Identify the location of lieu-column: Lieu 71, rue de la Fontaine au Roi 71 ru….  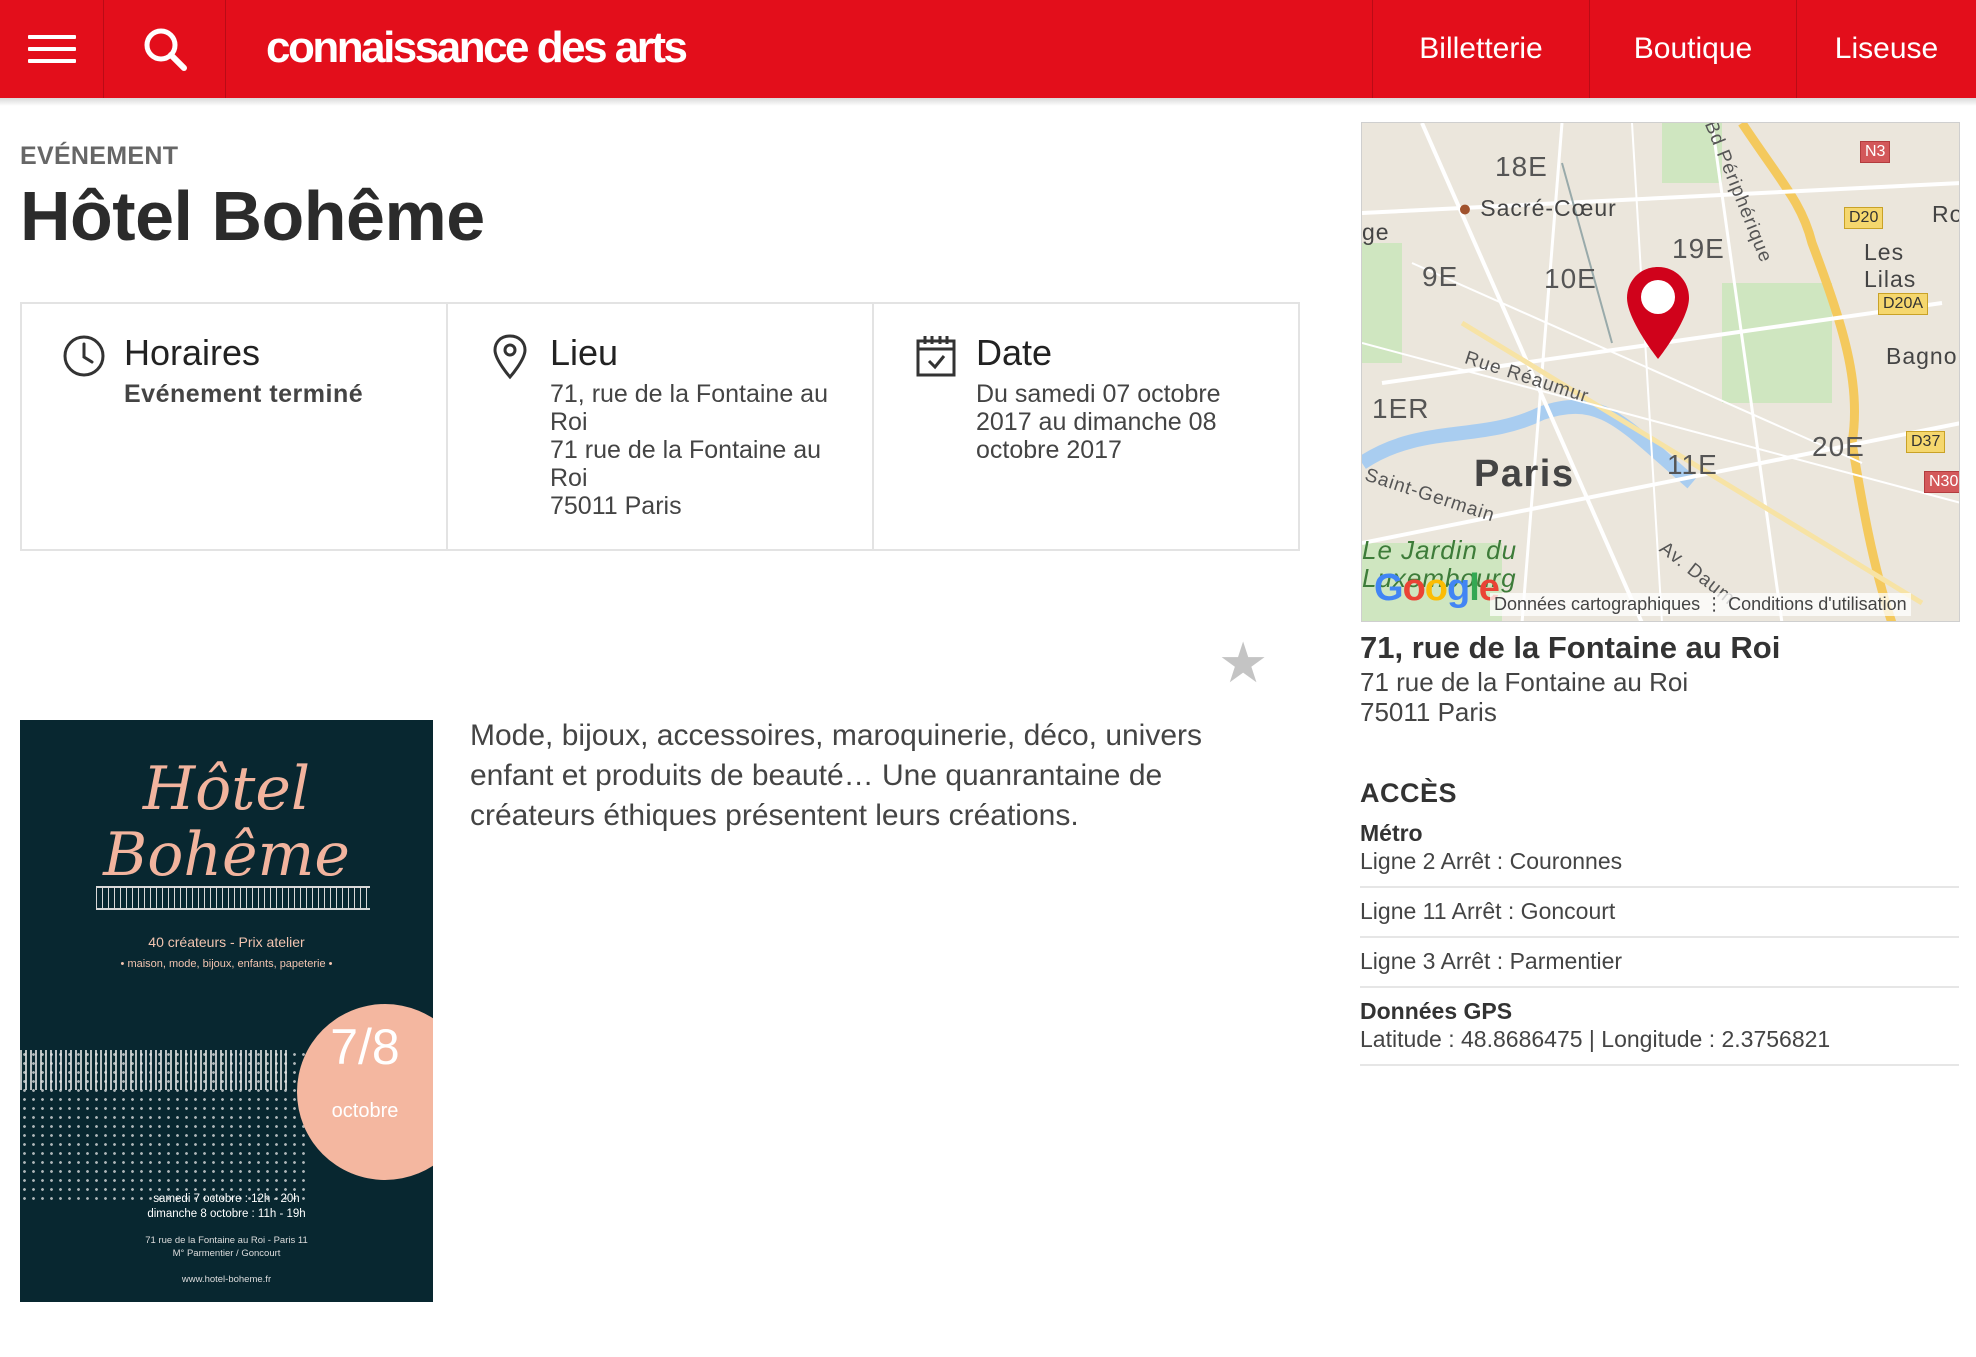
(661, 426).